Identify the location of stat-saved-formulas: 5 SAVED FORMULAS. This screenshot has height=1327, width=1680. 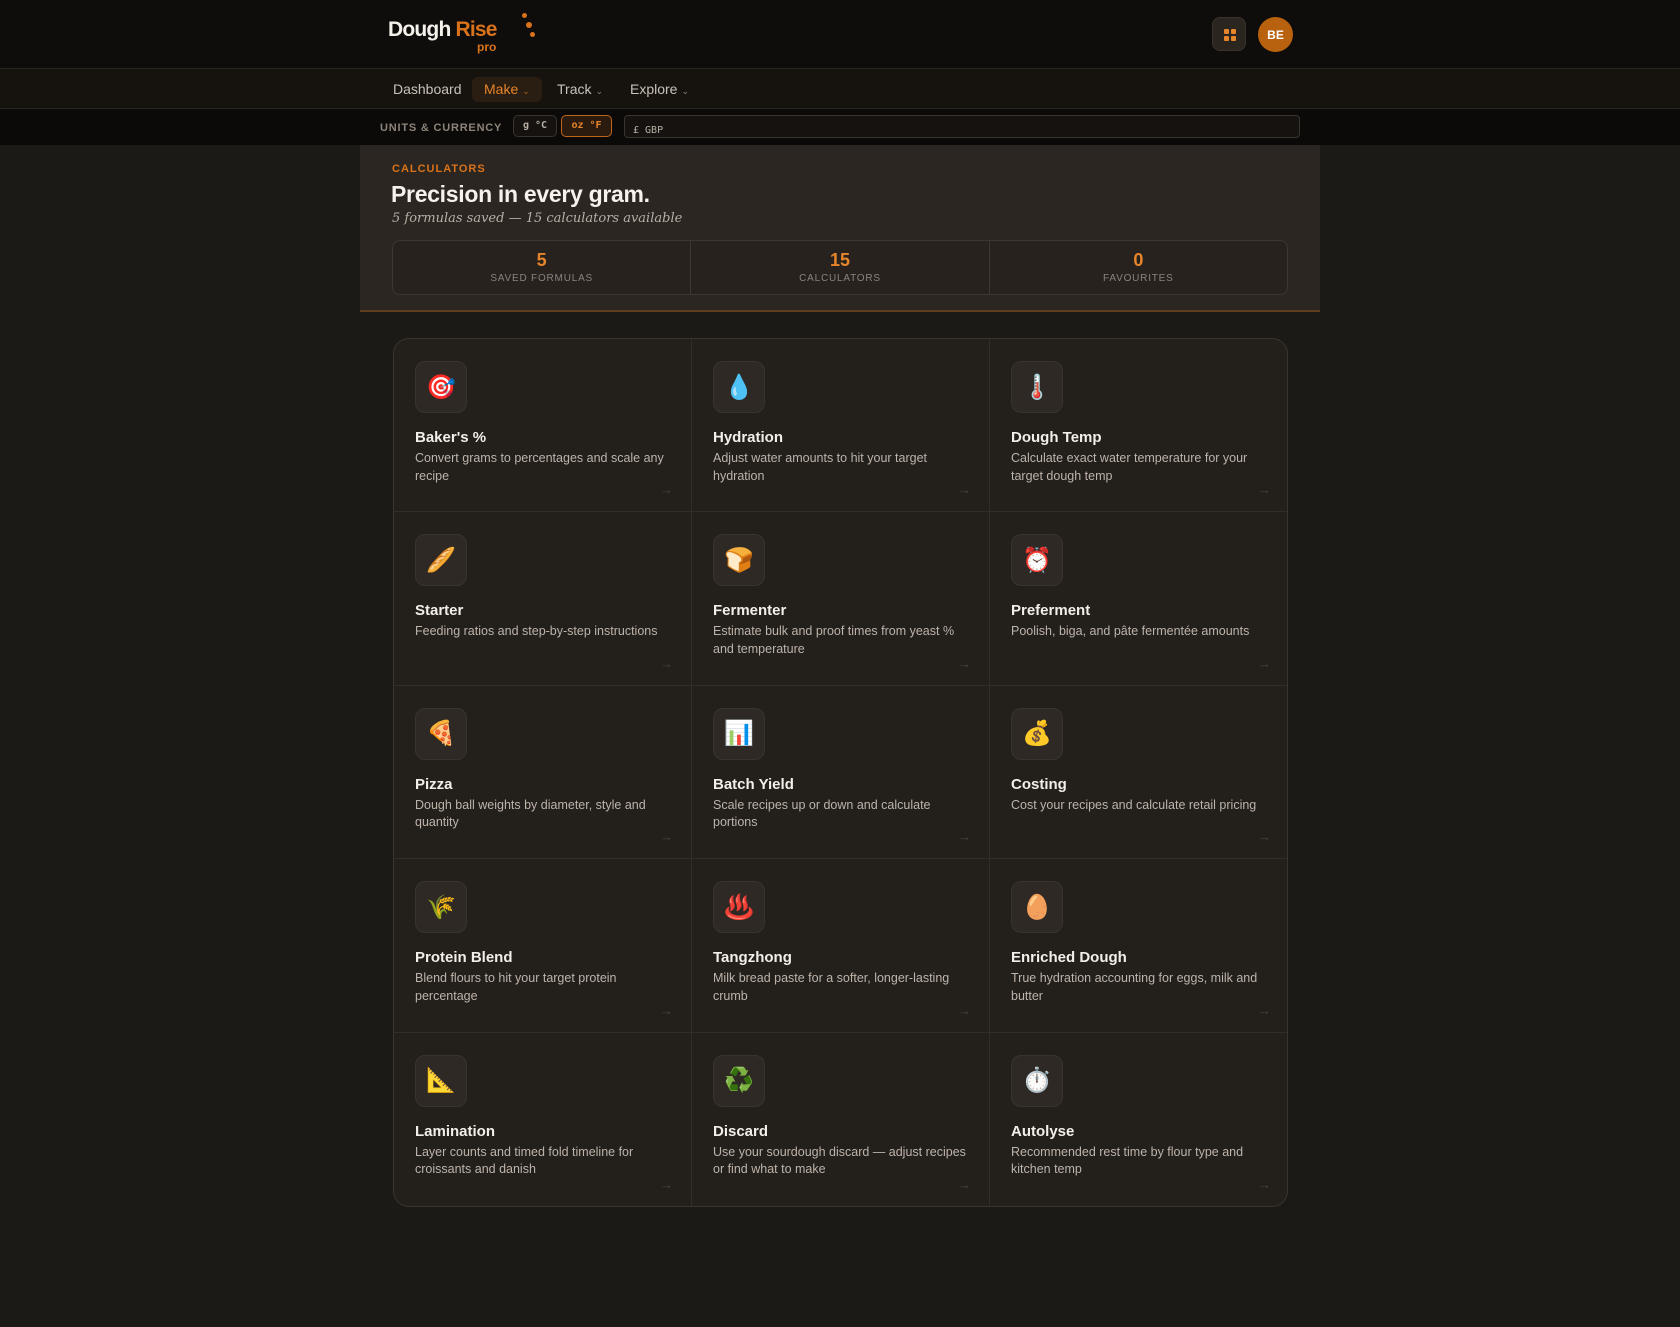
(542, 267).